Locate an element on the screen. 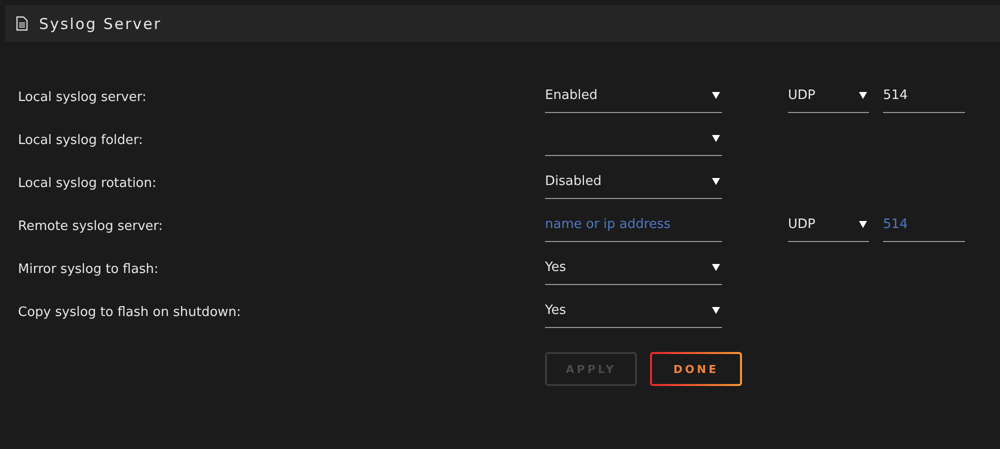 The width and height of the screenshot is (1000, 449). done-button: DONE is located at coordinates (696, 369).